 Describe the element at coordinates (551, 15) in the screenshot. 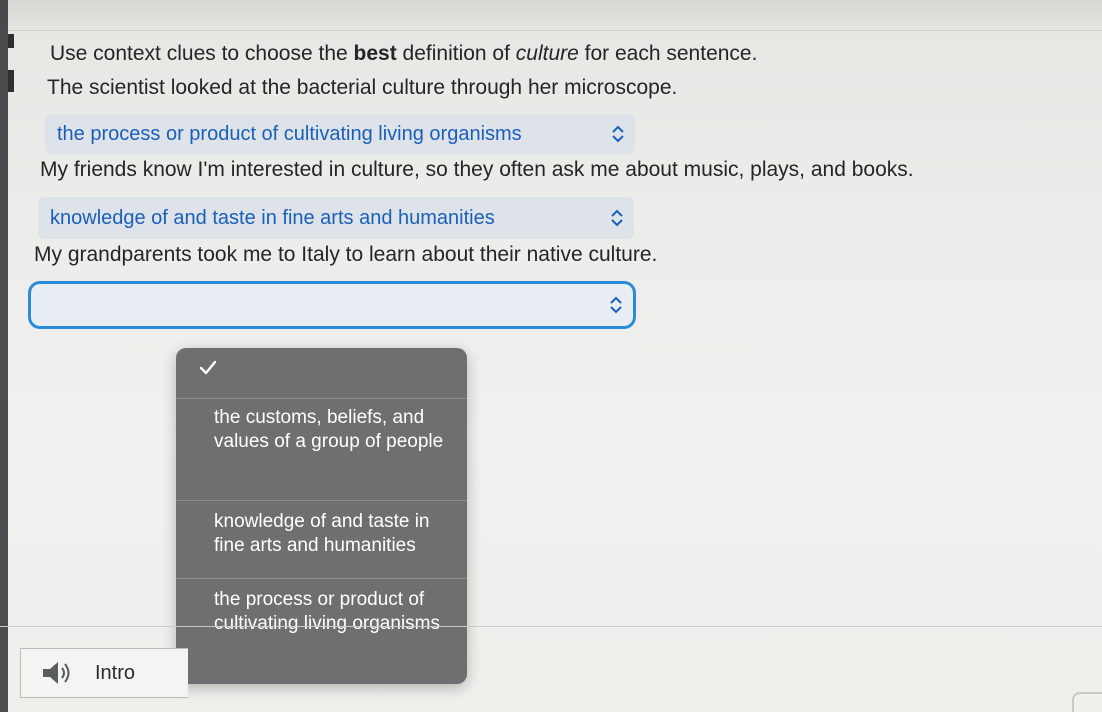

I see `top-bar` at that location.